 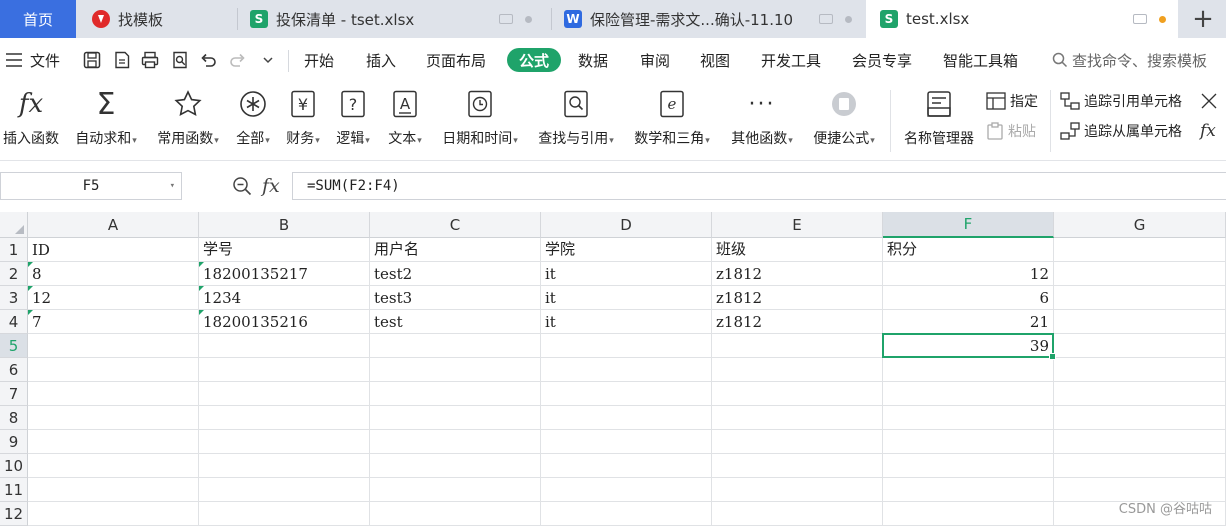 What do you see at coordinates (480, 120) in the screenshot?
I see `datetime-functions-button: 日期和时间▾` at bounding box center [480, 120].